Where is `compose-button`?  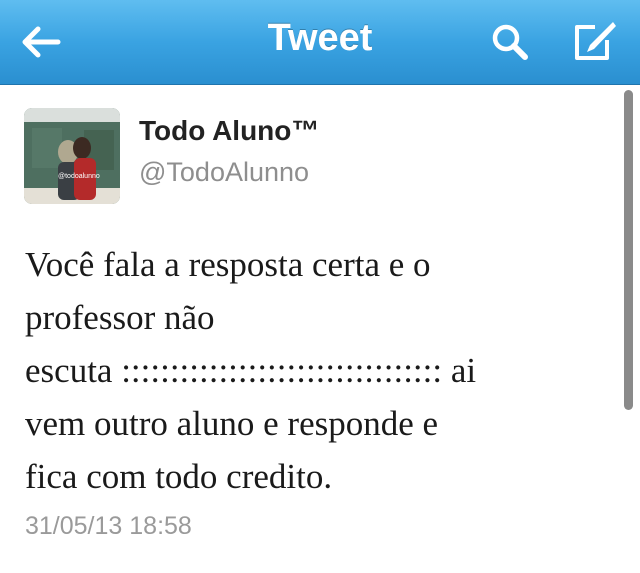 compose-button is located at coordinates (594, 42).